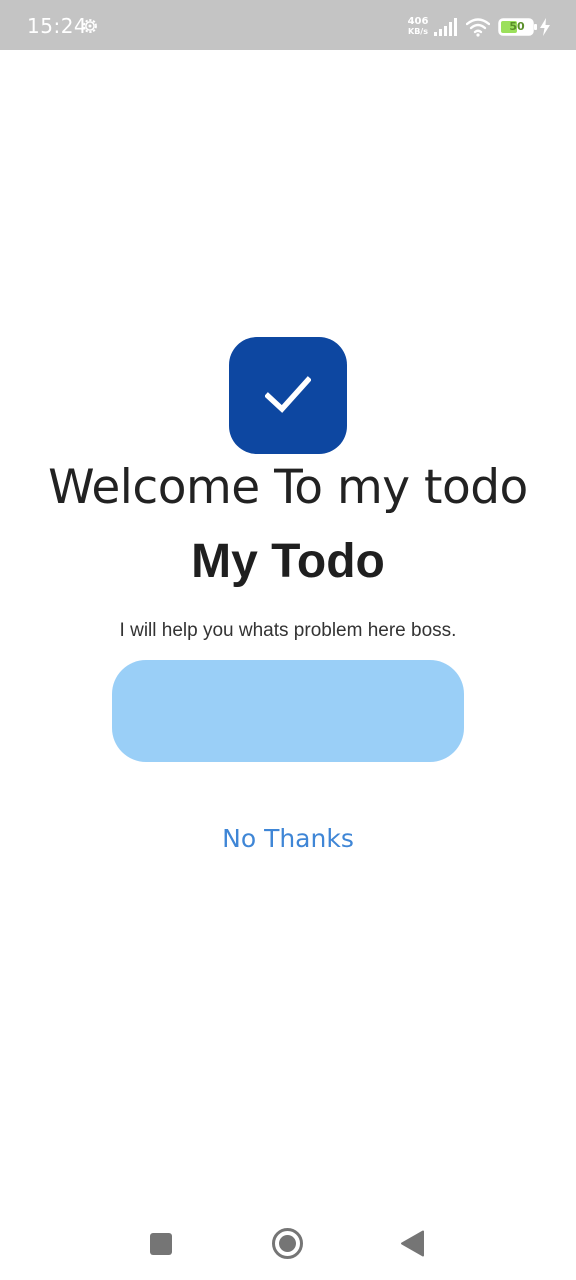 The width and height of the screenshot is (576, 1280). Describe the element at coordinates (288, 561) in the screenshot. I see `app-name-heading: My Todo` at that location.